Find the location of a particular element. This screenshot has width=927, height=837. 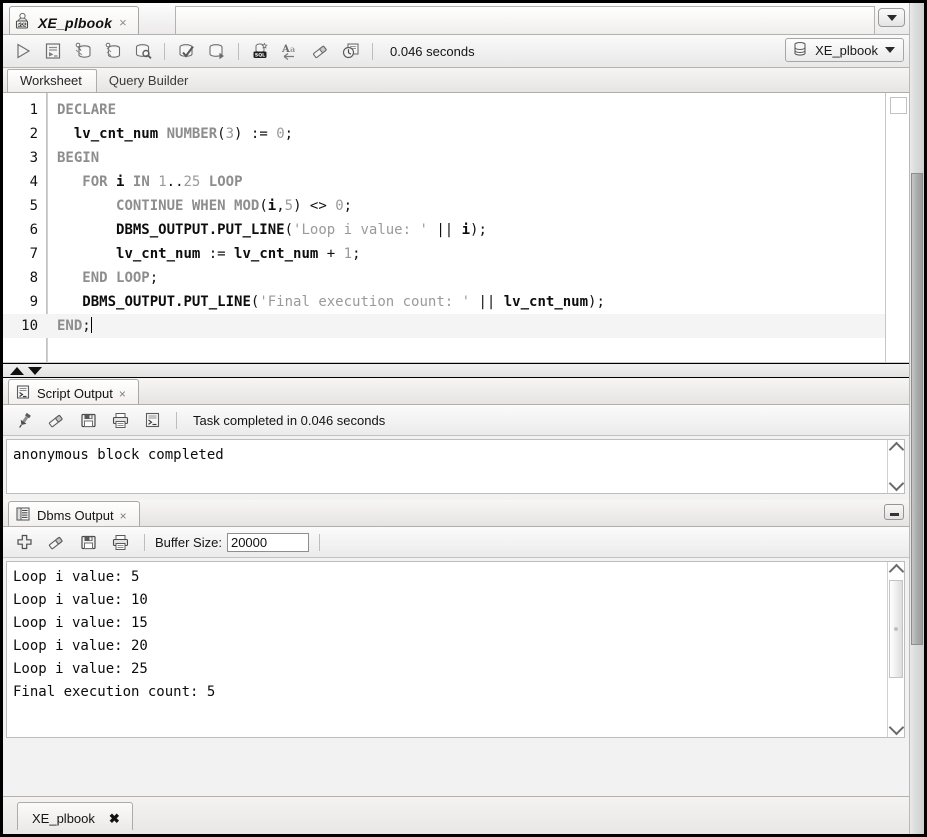

code-token: || is located at coordinates (444, 230).